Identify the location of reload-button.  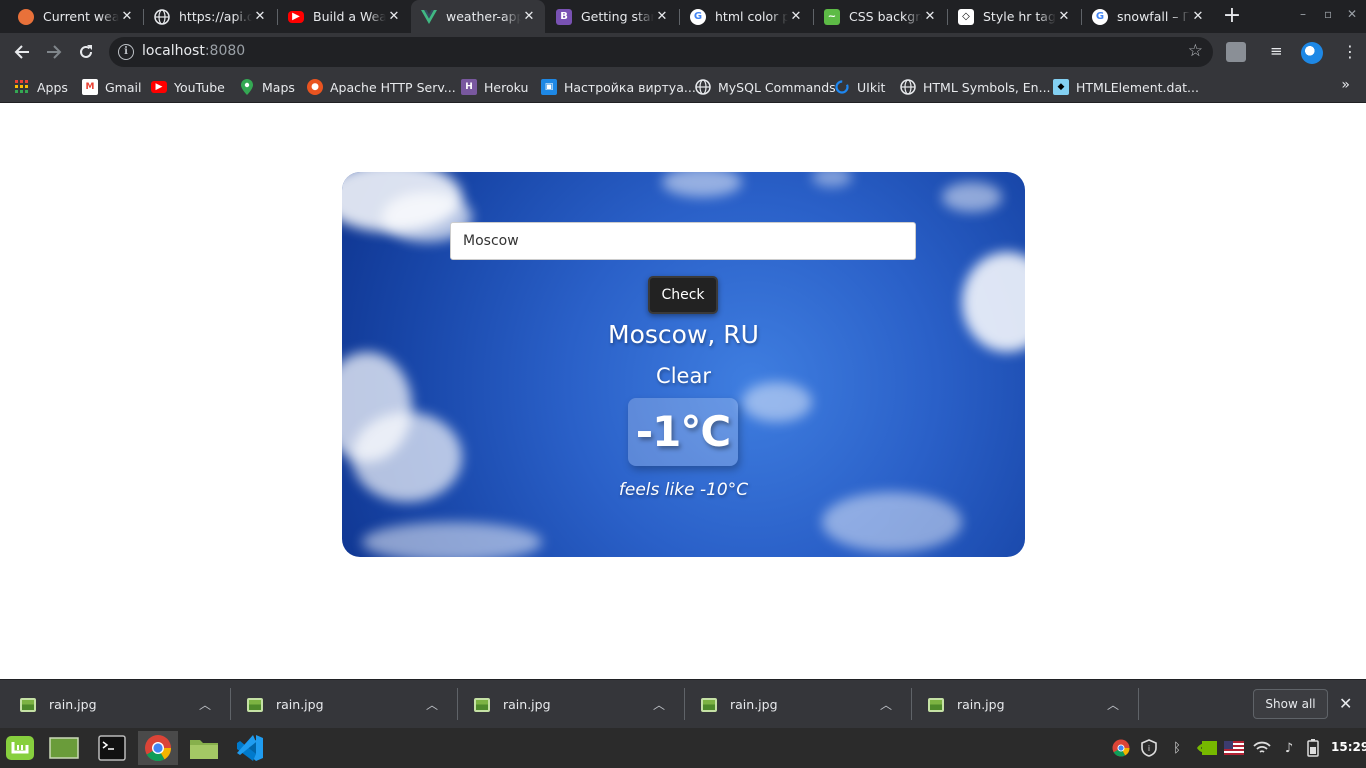
(86, 52).